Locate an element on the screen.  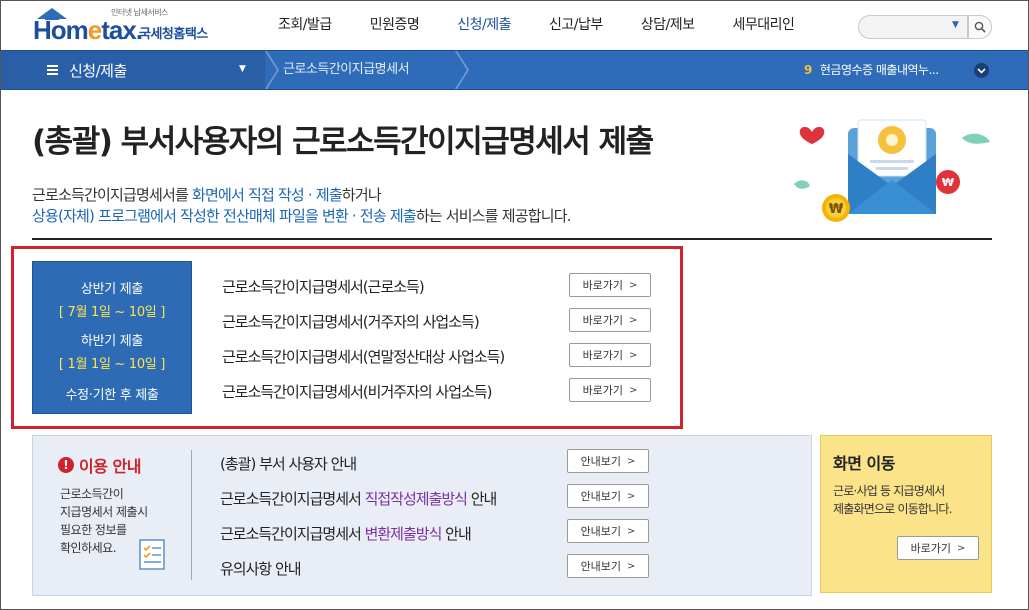
submit-item: 근로소득간이지급명세서(근로소득) 바로가기 > is located at coordinates (437, 286).